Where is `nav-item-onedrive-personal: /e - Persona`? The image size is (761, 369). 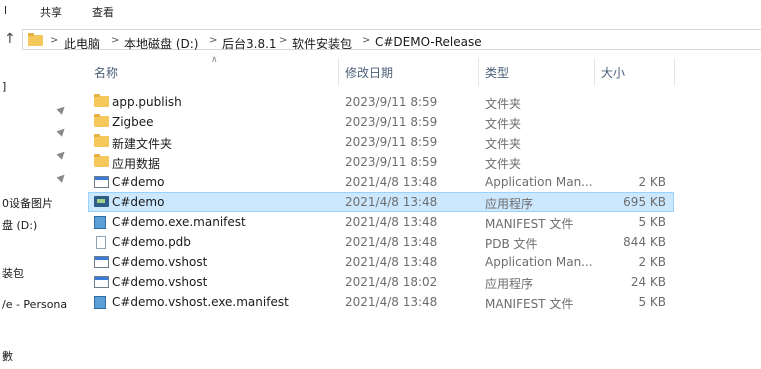 nav-item-onedrive-personal: /e - Persona is located at coordinates (34, 304).